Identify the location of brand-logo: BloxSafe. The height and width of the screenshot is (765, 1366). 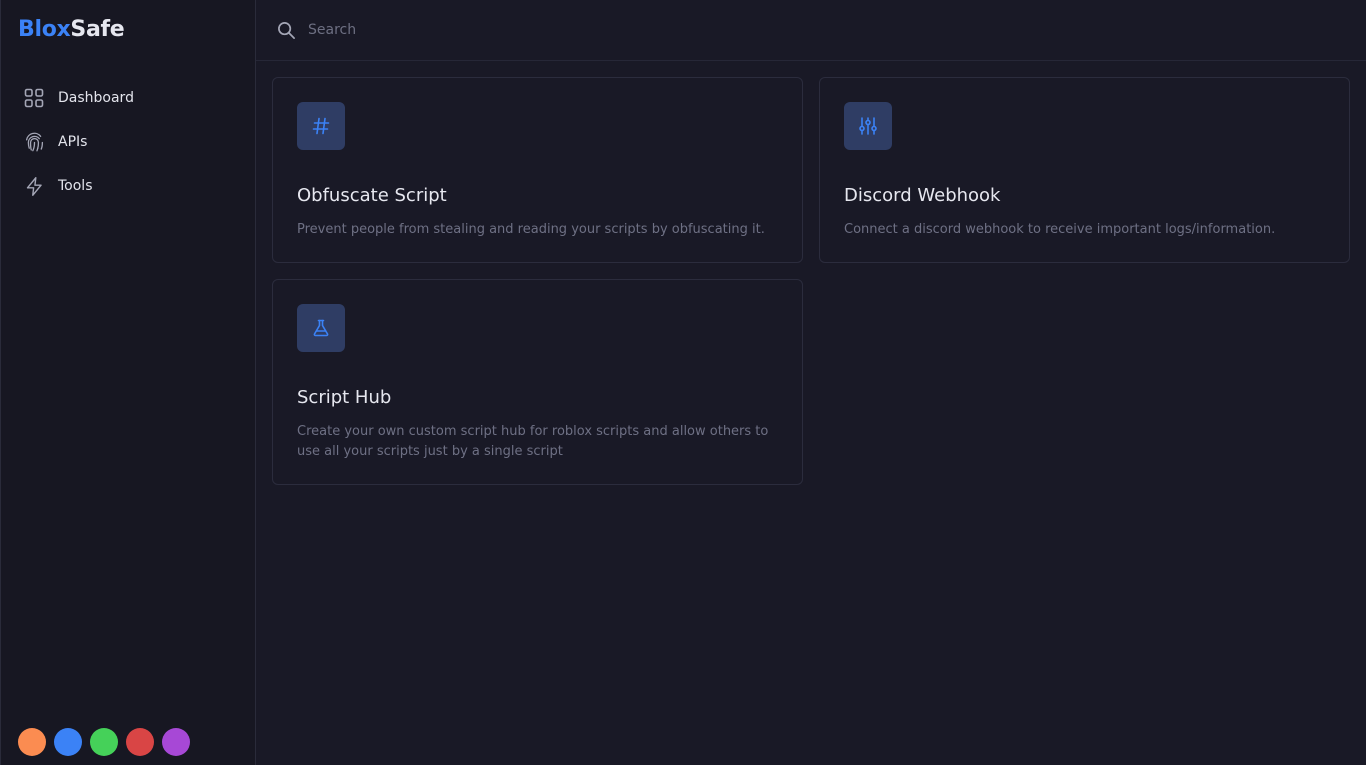
(71, 29).